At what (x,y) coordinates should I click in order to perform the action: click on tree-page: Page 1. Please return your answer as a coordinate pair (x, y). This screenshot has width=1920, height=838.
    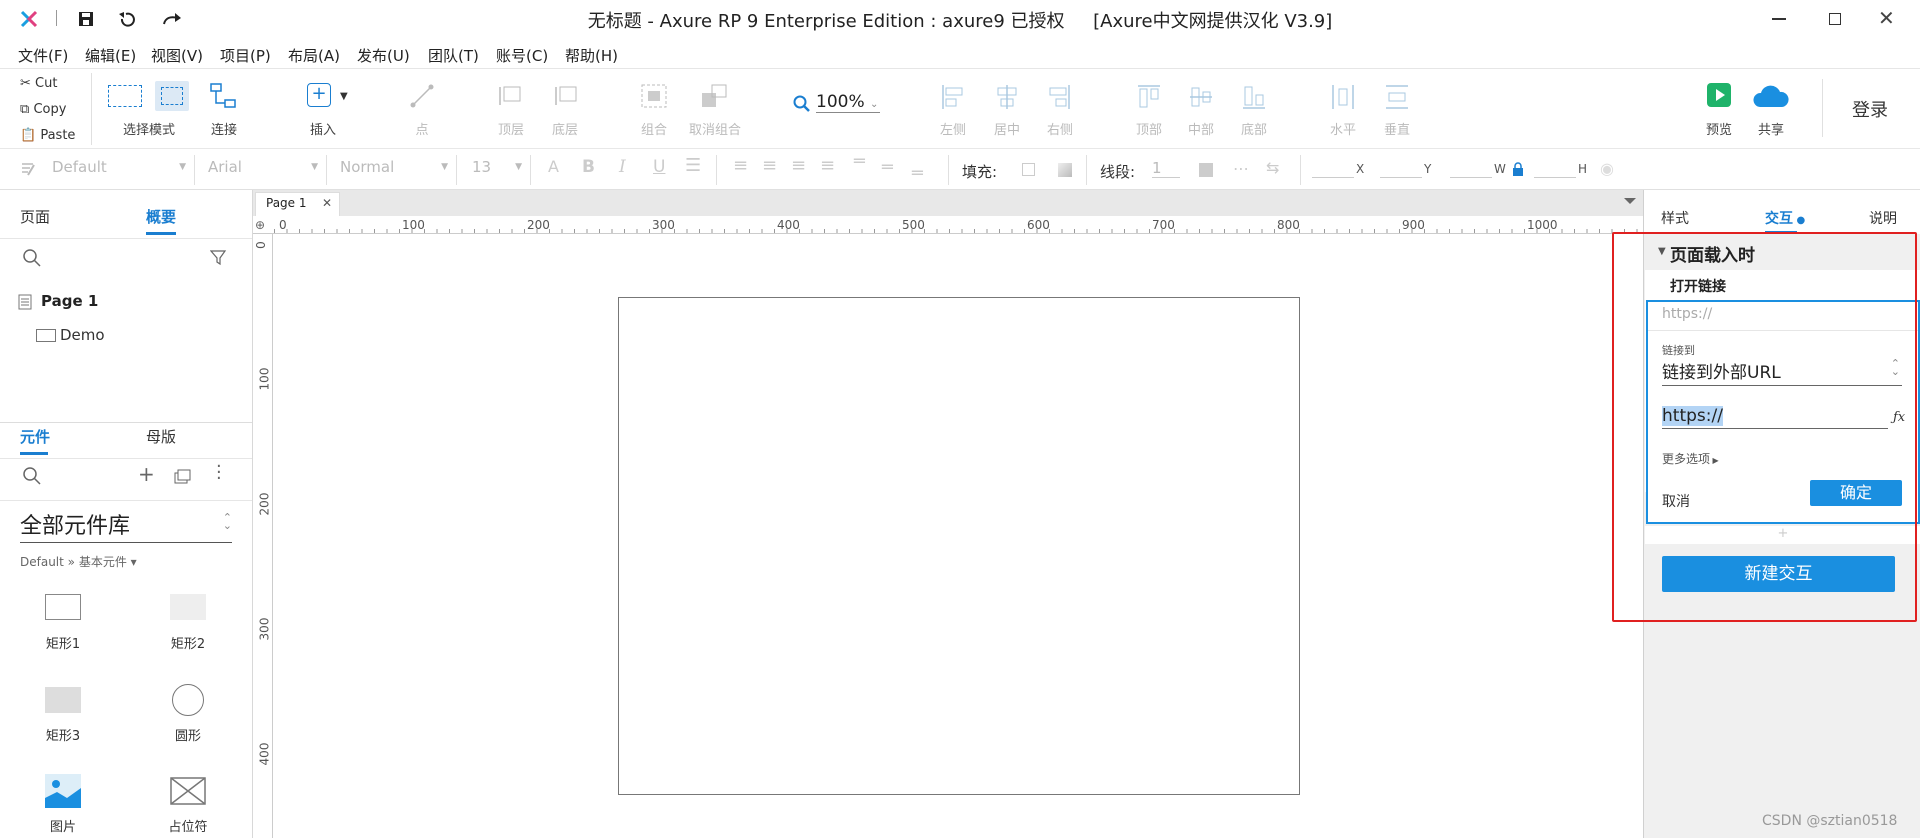
    Looking at the image, I should click on (69, 301).